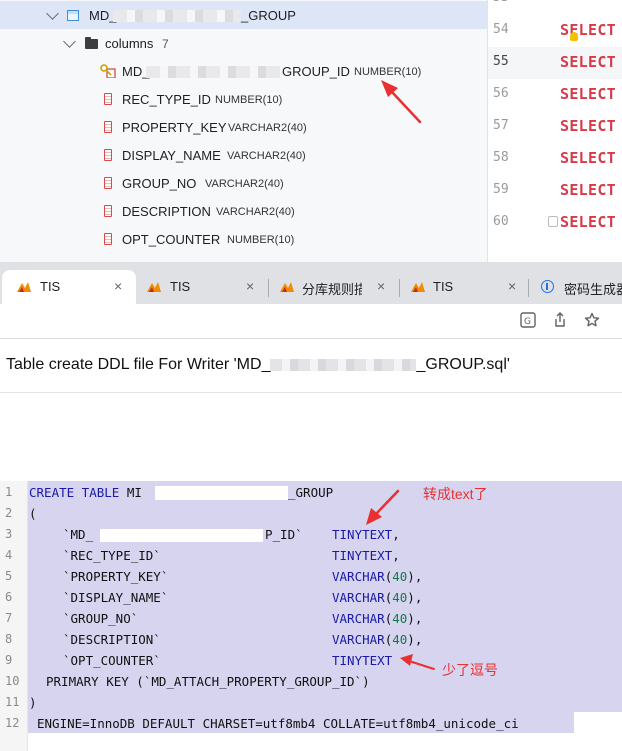 The width and height of the screenshot is (622, 751). Describe the element at coordinates (159, 183) in the screenshot. I see `column-name: GROUP_NO` at that location.